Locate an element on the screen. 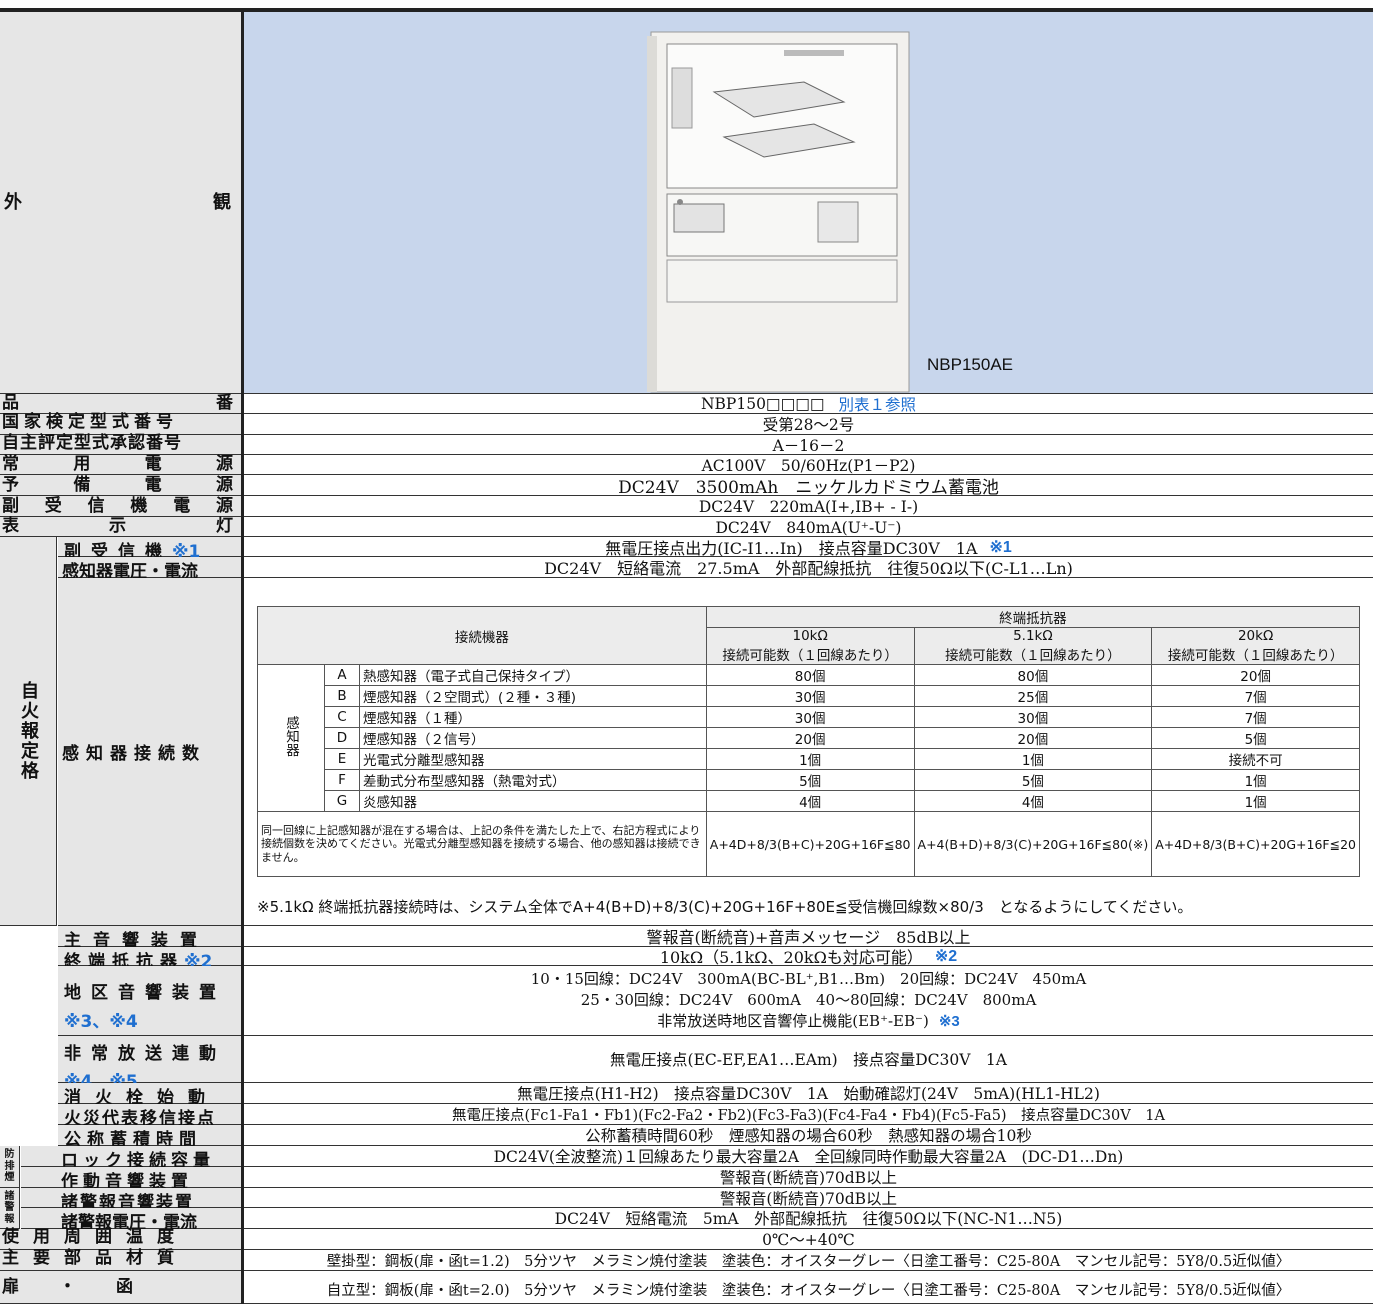  row-label-sub-receiver-power: 副受信機電源 is located at coordinates (120, 506).